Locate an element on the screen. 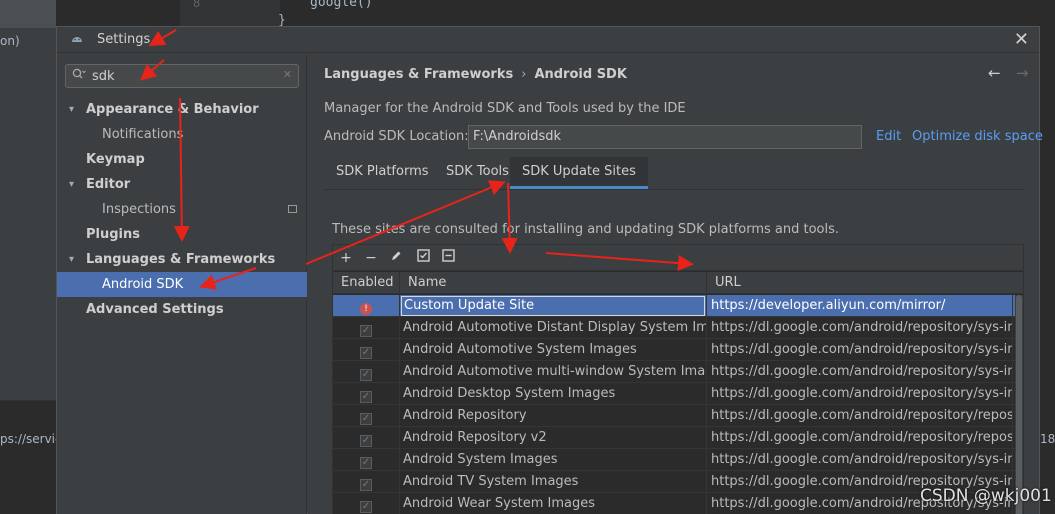 The height and width of the screenshot is (514, 1055). breadcrumb-item: Languages & Frameworks is located at coordinates (418, 74).